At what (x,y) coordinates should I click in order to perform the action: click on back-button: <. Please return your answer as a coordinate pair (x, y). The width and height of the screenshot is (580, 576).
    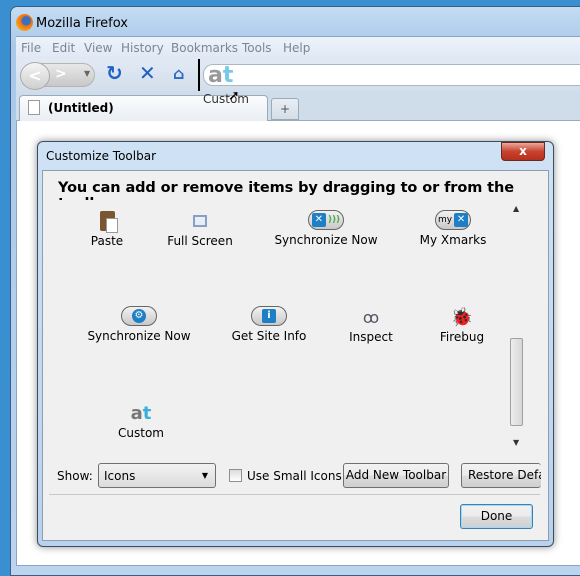
    Looking at the image, I should click on (35, 76).